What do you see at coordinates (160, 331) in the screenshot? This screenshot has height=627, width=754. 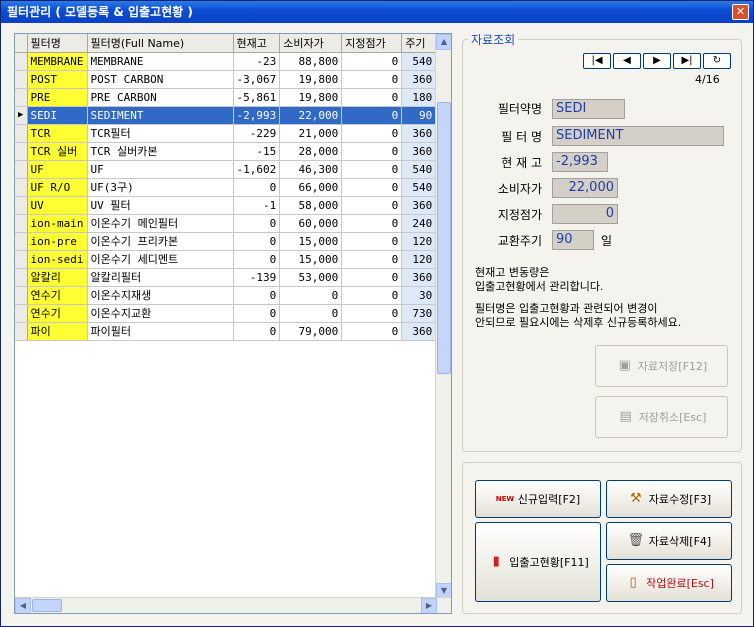 I see `cell-fullname: 파이필터` at bounding box center [160, 331].